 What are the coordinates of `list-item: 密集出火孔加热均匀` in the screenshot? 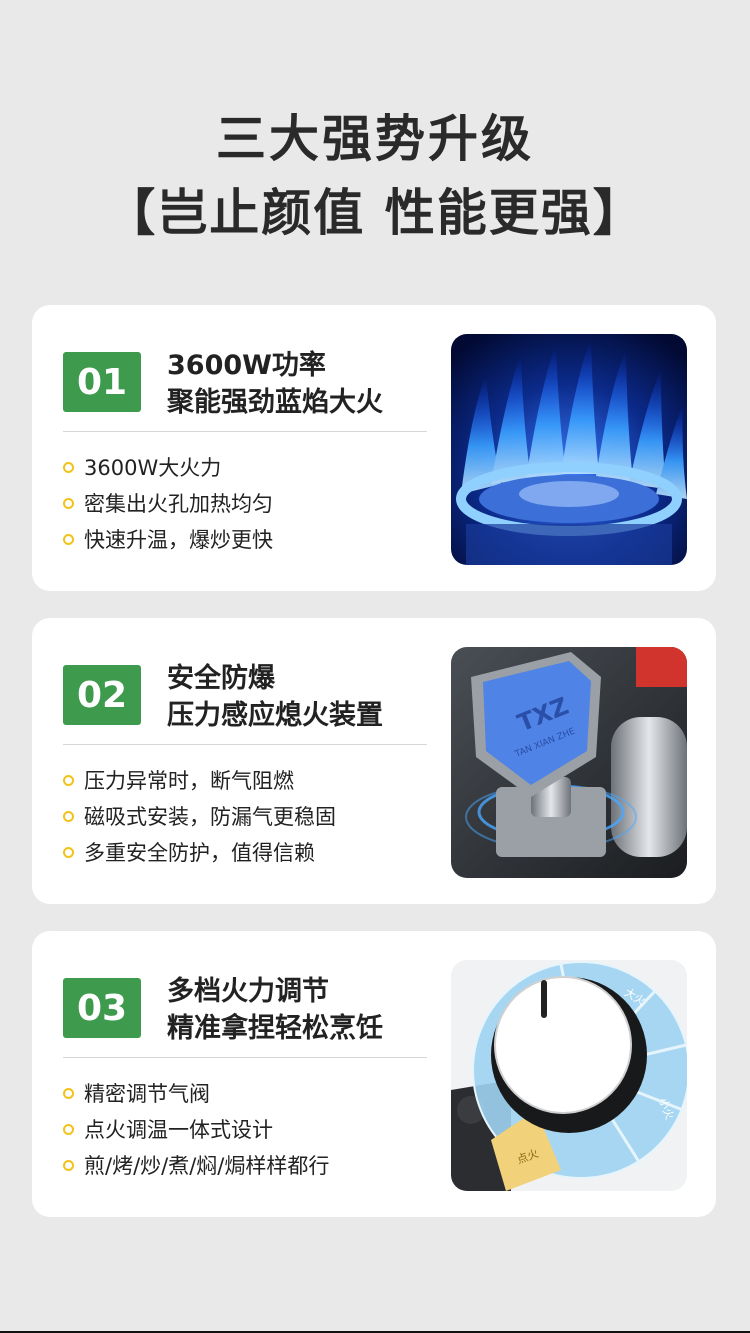 It's located at (168, 503).